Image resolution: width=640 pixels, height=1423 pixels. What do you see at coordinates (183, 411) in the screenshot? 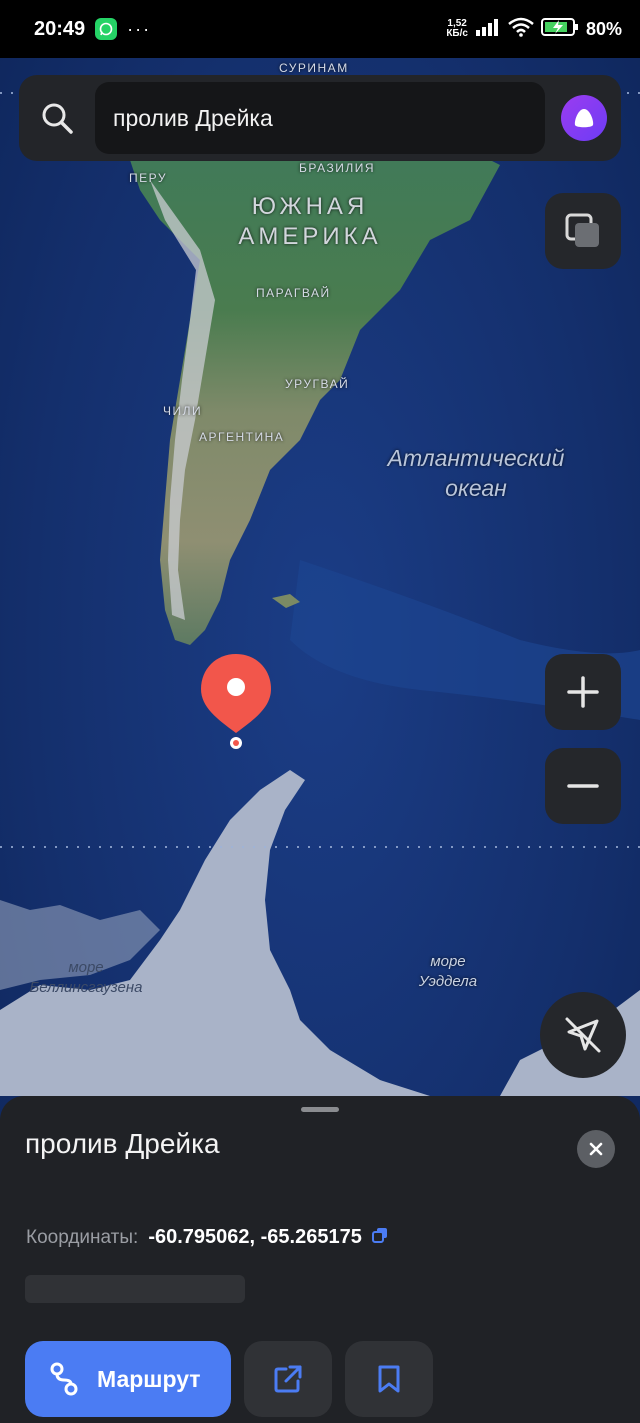
I see `map-label-chile: ЧИЛИ` at bounding box center [183, 411].